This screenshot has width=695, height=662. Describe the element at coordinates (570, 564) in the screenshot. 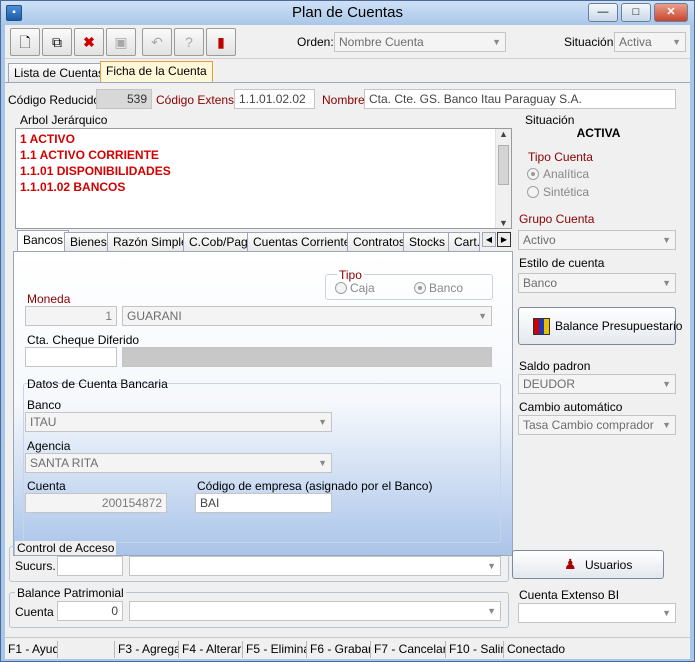

I see `user-icon: ♟` at that location.